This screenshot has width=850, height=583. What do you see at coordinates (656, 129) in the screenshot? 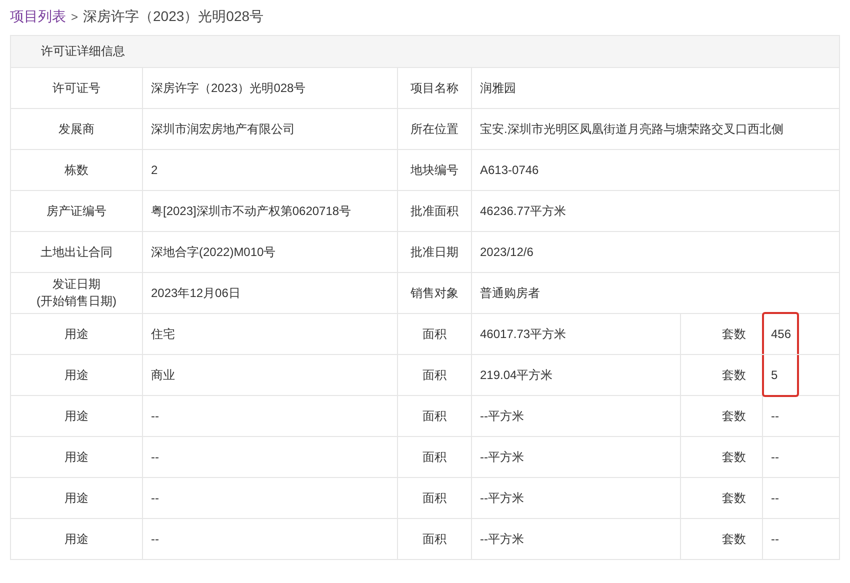
I see `field-value: 宝安.深圳市光明区凤凰街道月亮路与塘荣路交叉口西北侧` at bounding box center [656, 129].